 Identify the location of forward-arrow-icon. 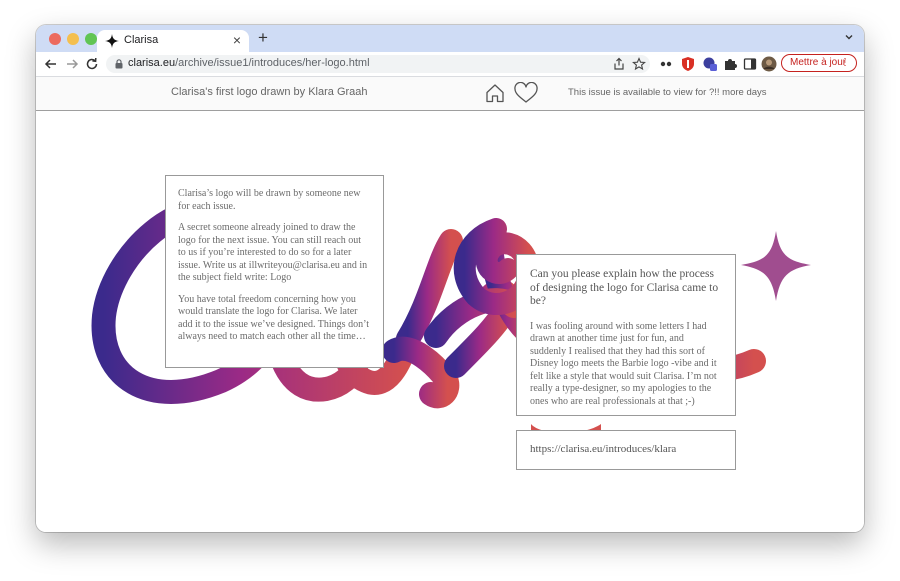
(72, 64).